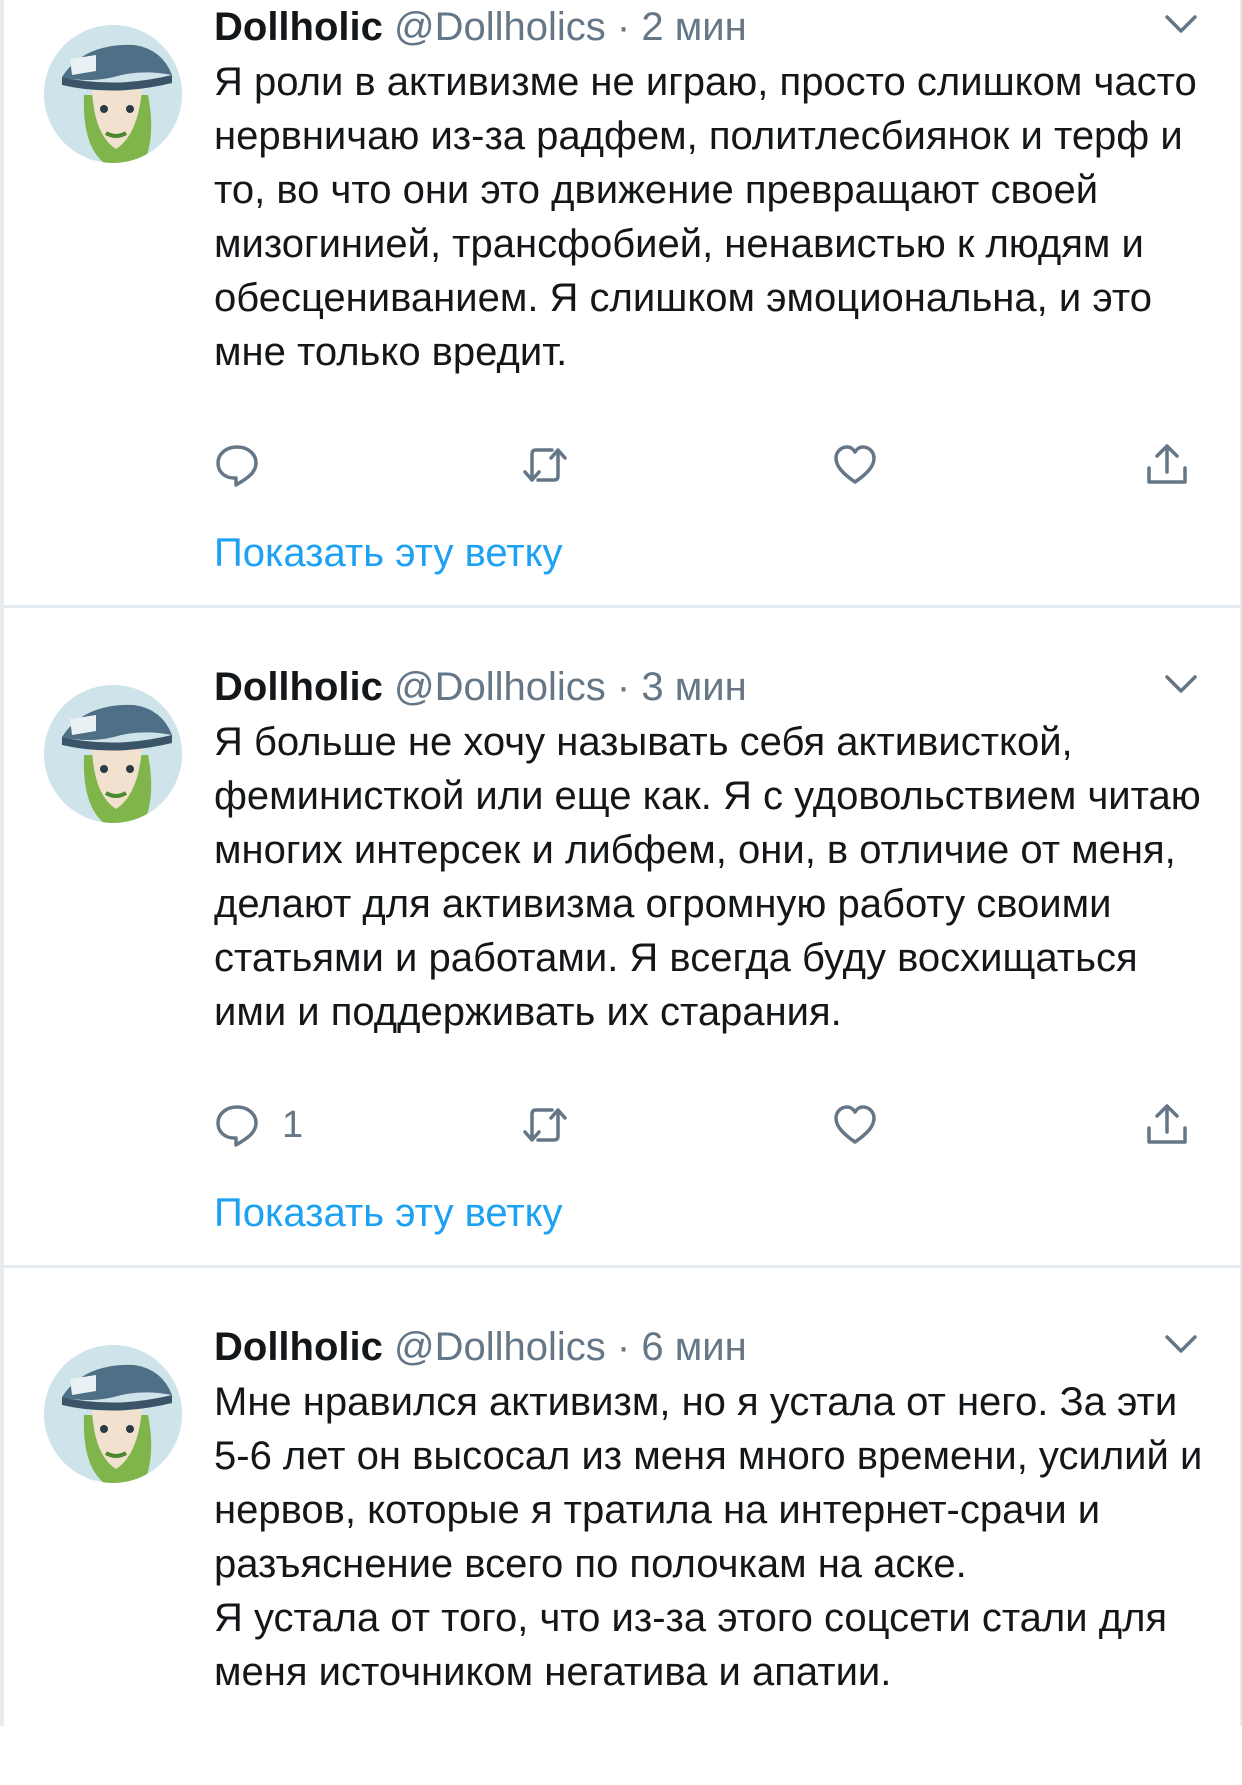 The image size is (1242, 1785). I want to click on tweet-actions: 1, so click(714, 1125).